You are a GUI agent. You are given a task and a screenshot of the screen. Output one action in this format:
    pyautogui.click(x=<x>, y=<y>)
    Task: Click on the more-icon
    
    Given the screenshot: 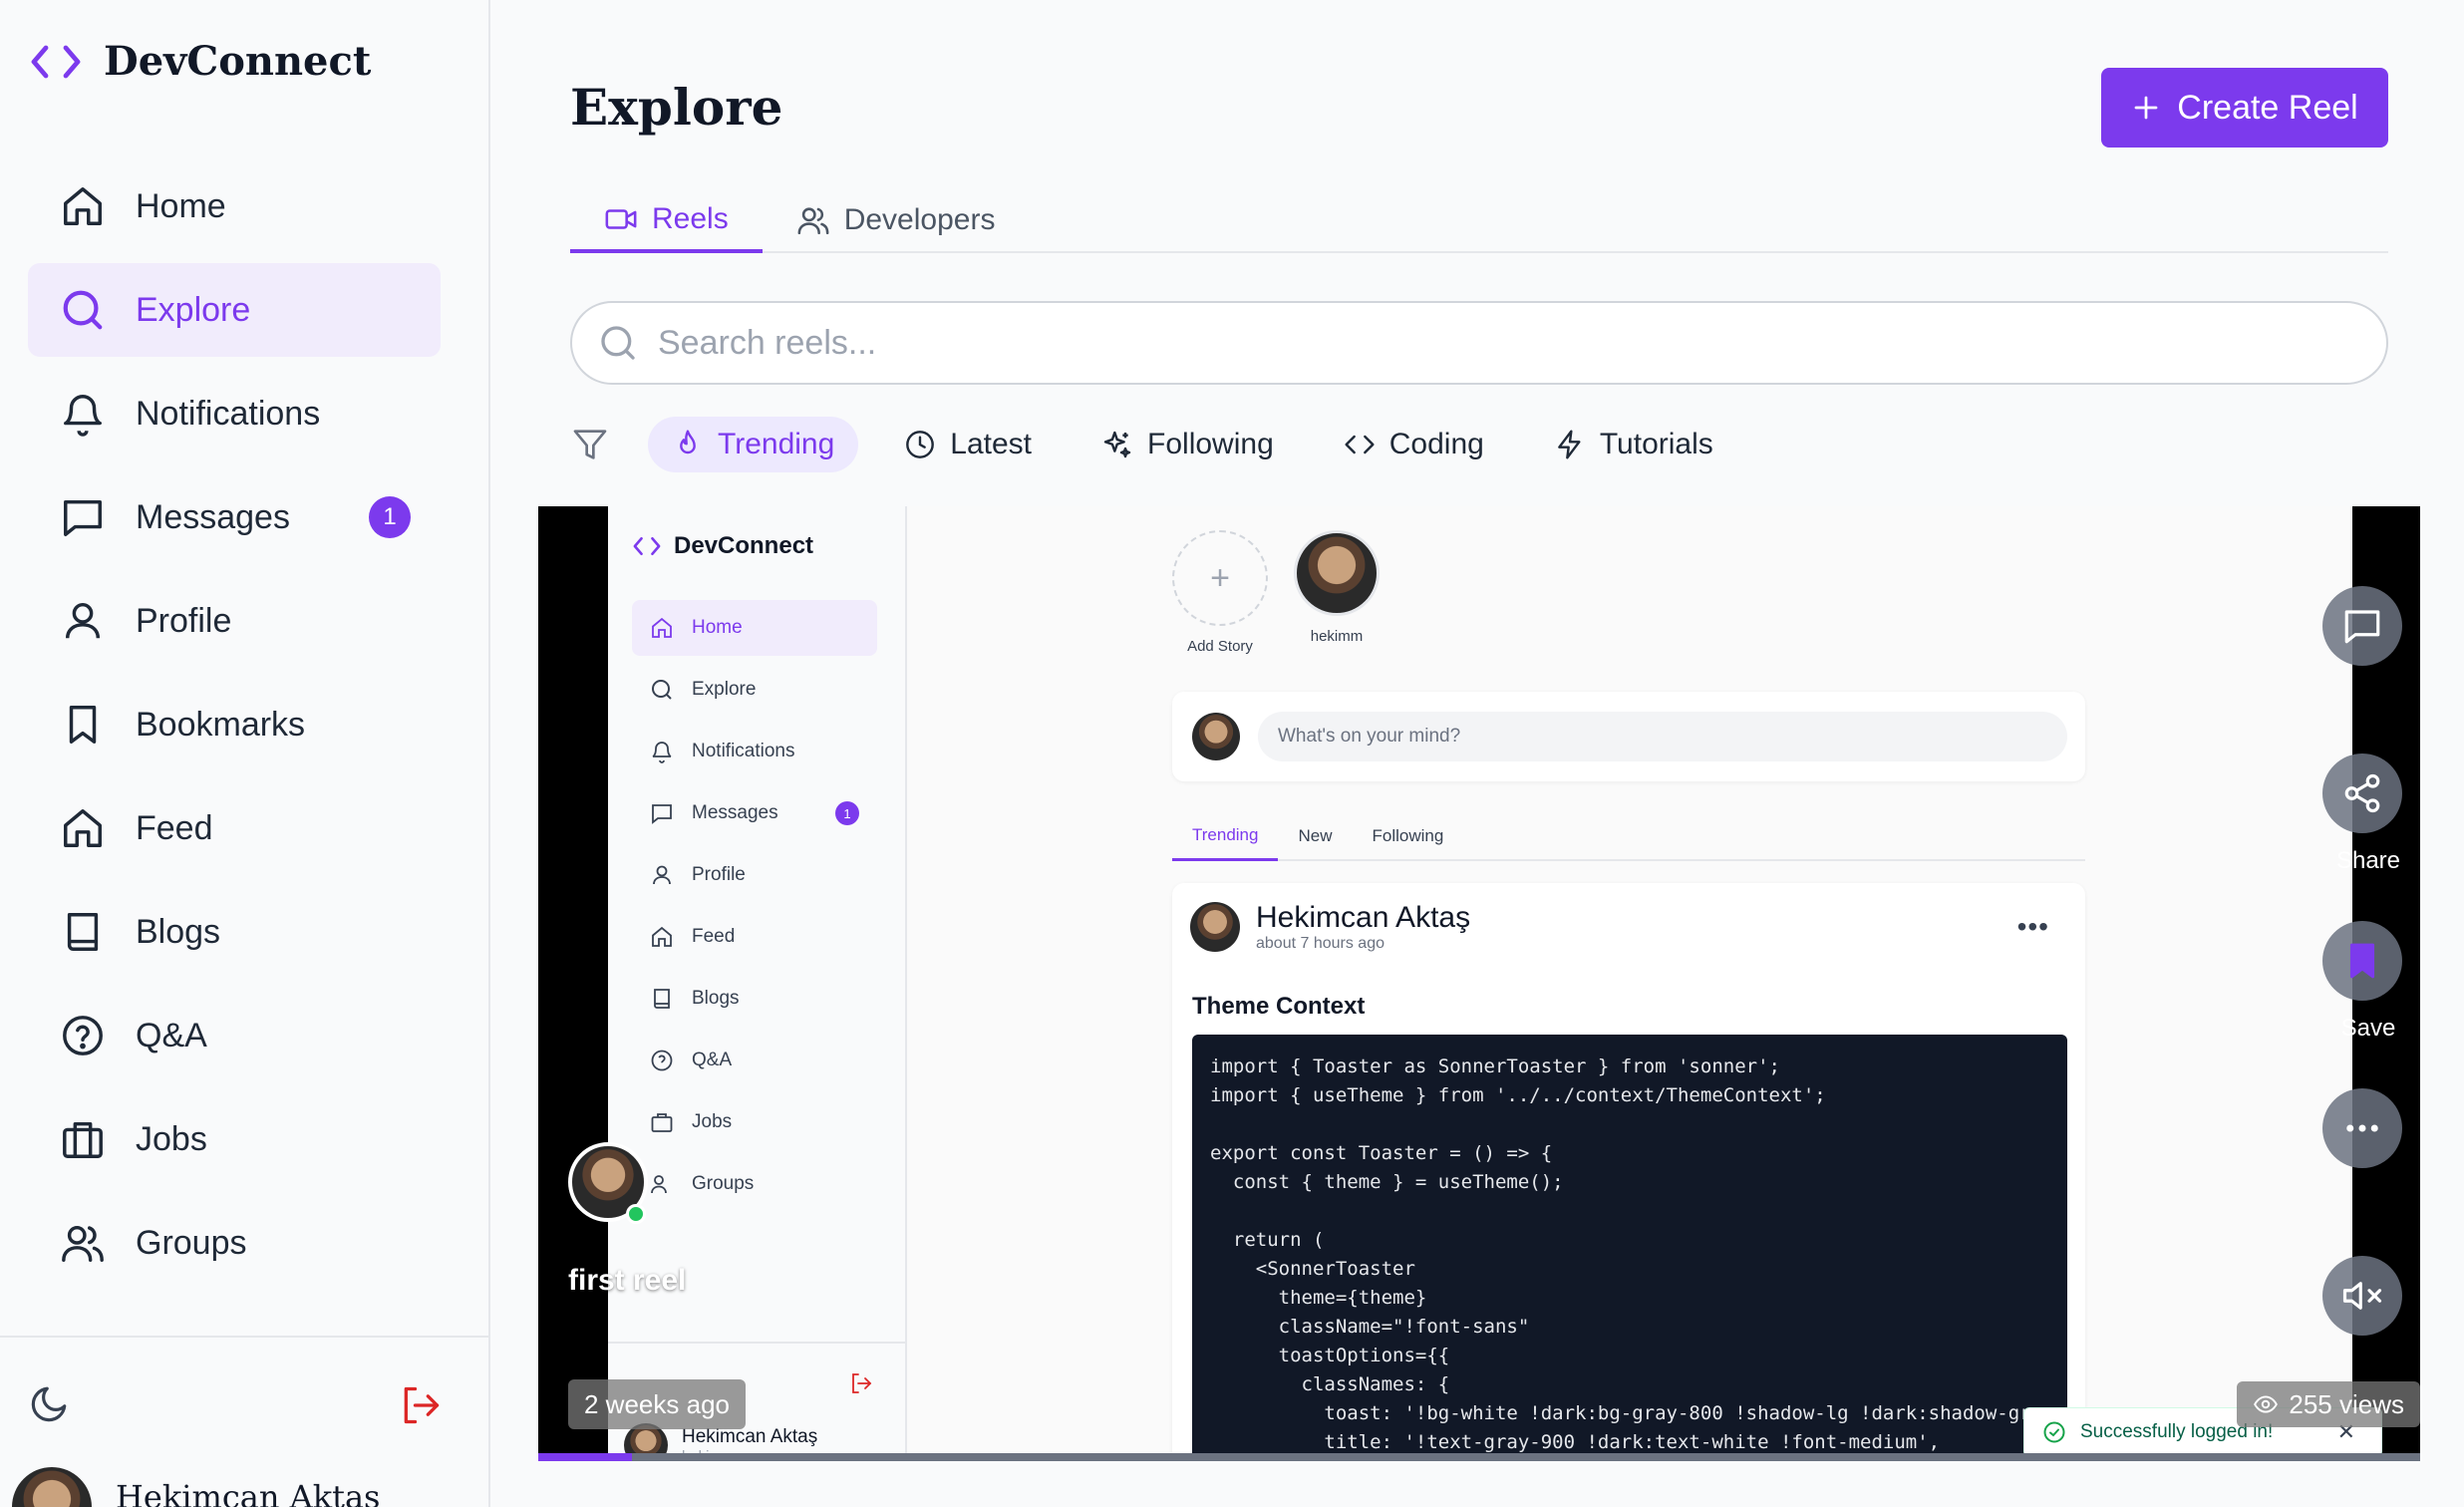 What is the action you would take?
    pyautogui.click(x=2362, y=1128)
    